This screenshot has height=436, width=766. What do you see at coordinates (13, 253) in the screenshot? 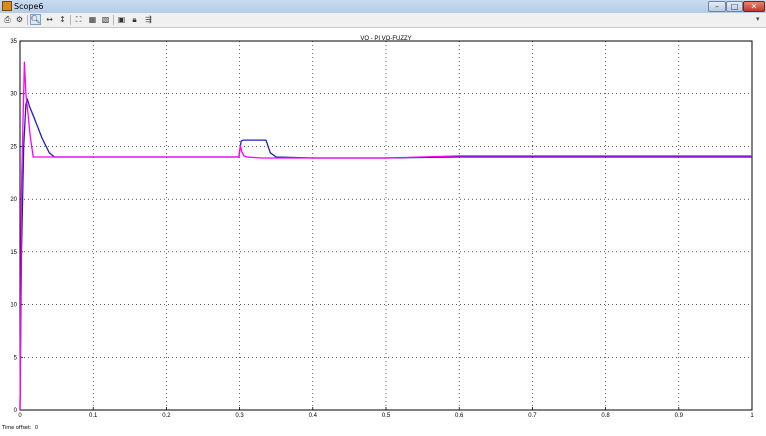
I see `y-tick-label: 15` at bounding box center [13, 253].